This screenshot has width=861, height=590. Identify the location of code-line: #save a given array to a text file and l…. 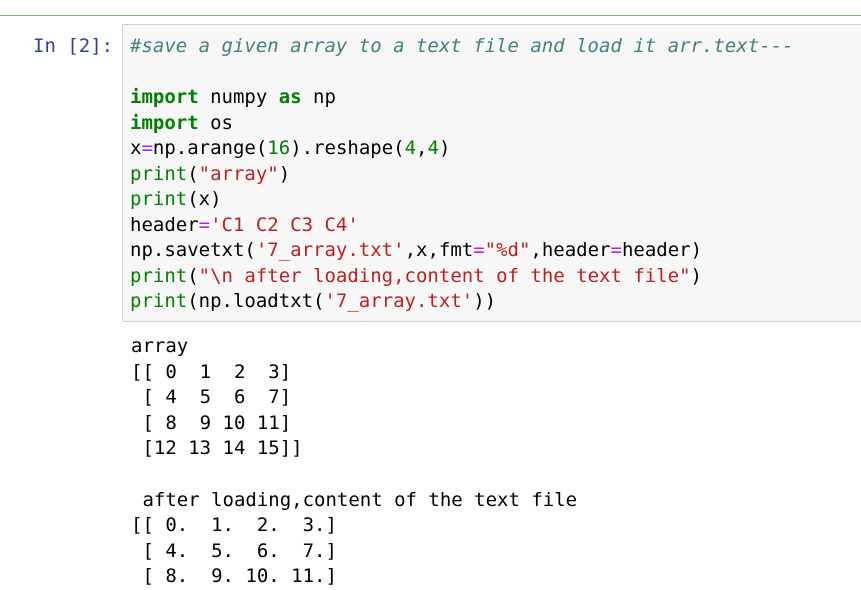
(461, 47).